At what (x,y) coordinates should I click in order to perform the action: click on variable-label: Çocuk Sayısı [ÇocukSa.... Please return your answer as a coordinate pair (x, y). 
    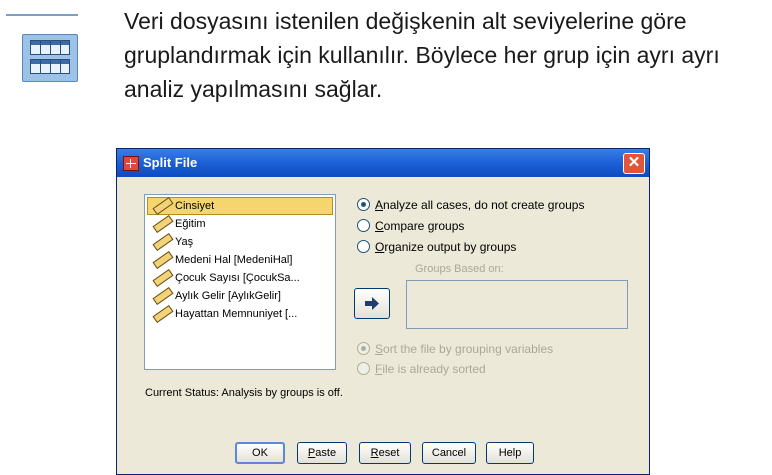
    Looking at the image, I should click on (237, 278).